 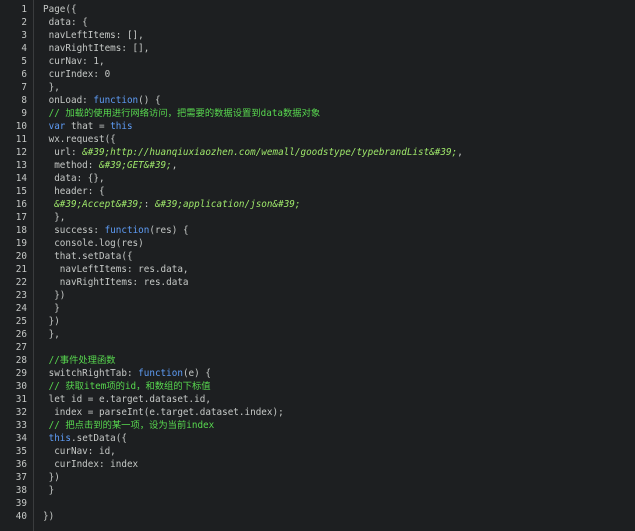 I want to click on code-line: 27, so click(x=317, y=347).